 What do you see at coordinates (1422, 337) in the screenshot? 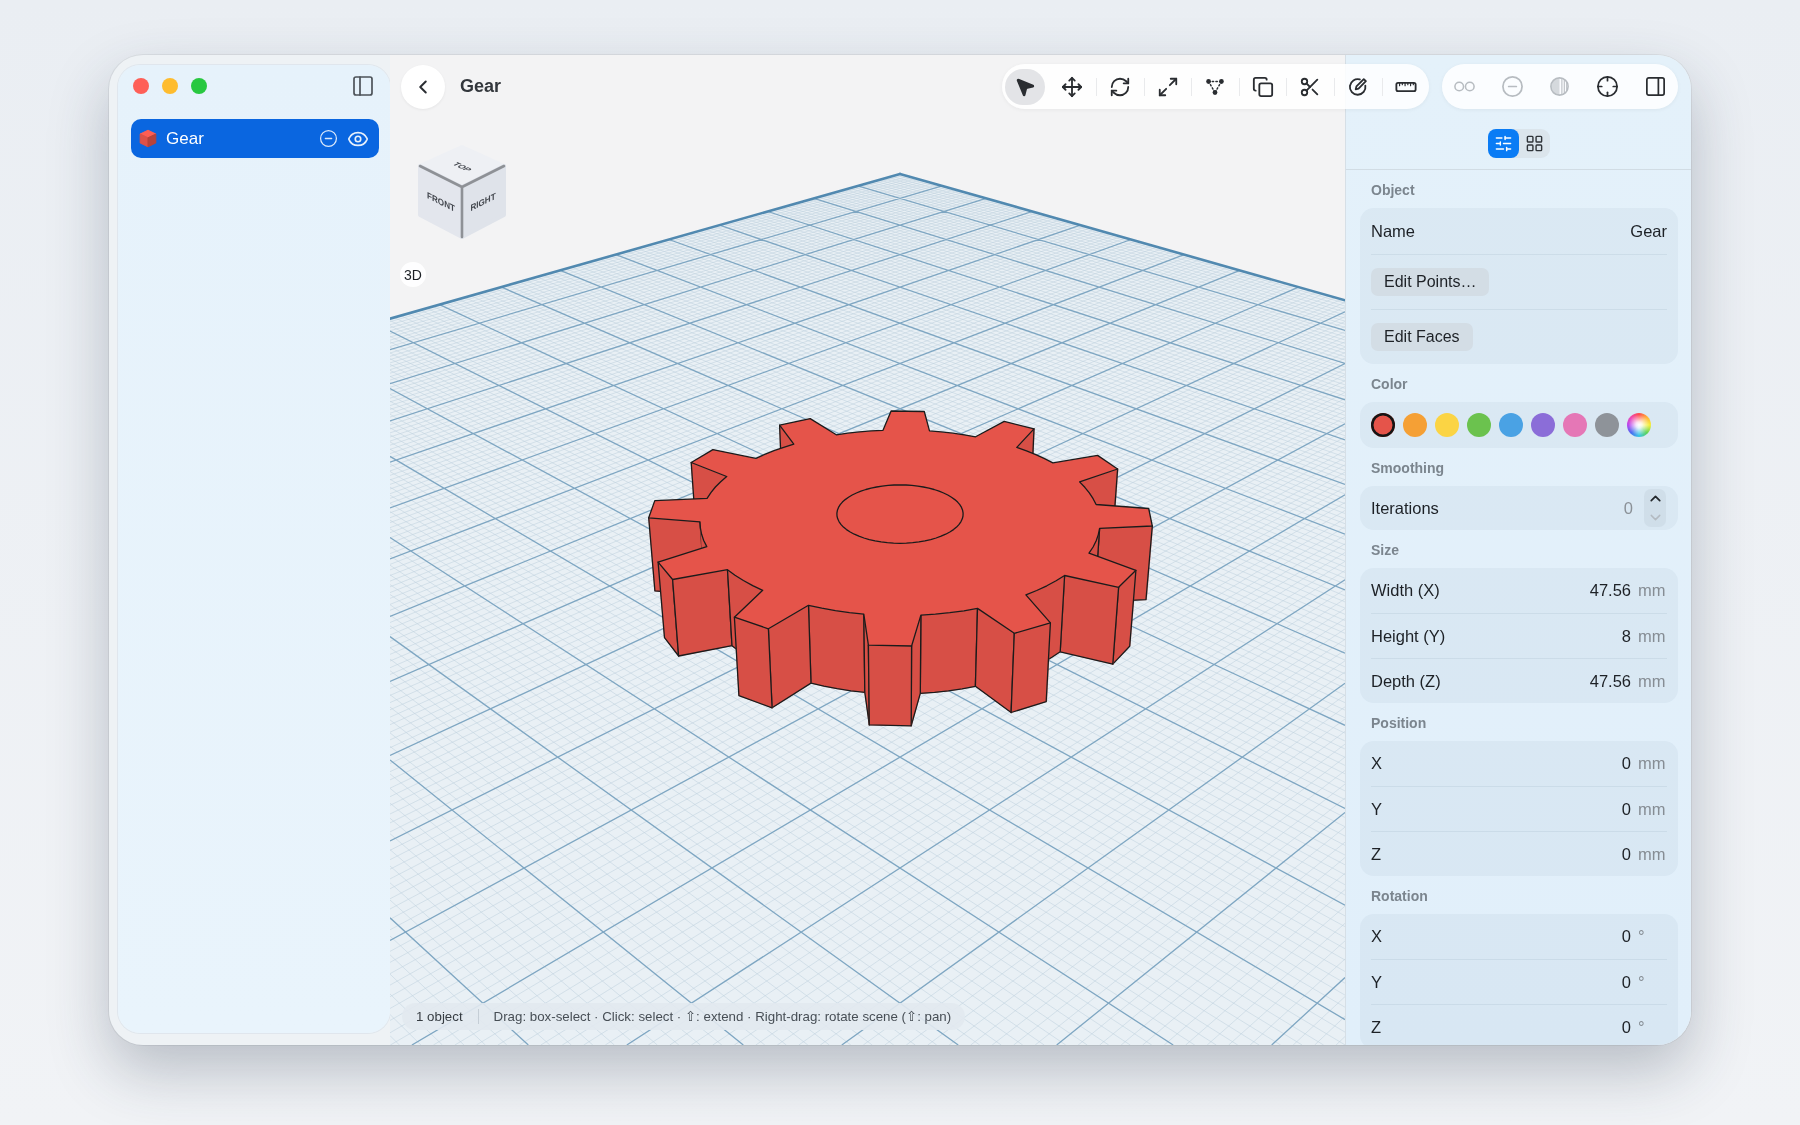
I see `edit-button: Edit Faces` at bounding box center [1422, 337].